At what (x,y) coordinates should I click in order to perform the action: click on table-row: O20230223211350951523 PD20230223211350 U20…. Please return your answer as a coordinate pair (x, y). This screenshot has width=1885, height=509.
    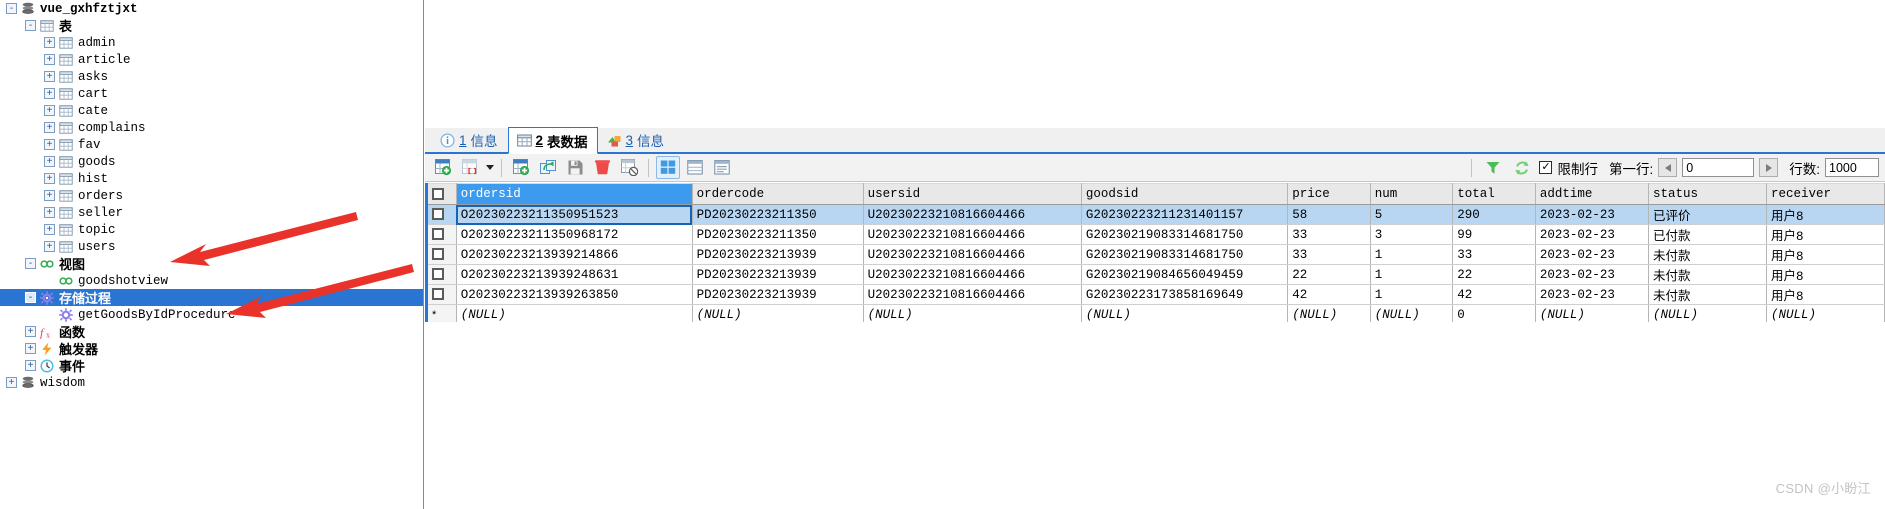
    Looking at the image, I should click on (1156, 214).